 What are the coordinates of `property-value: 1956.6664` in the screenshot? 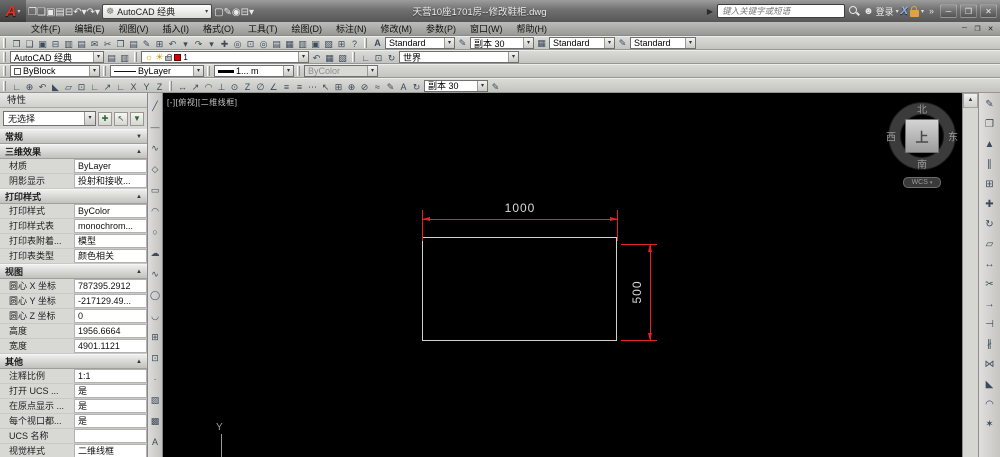 It's located at (110, 331).